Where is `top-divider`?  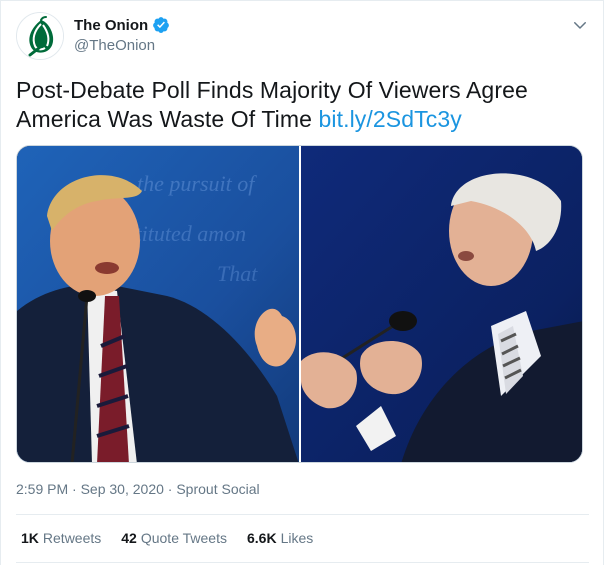
top-divider is located at coordinates (302, 0).